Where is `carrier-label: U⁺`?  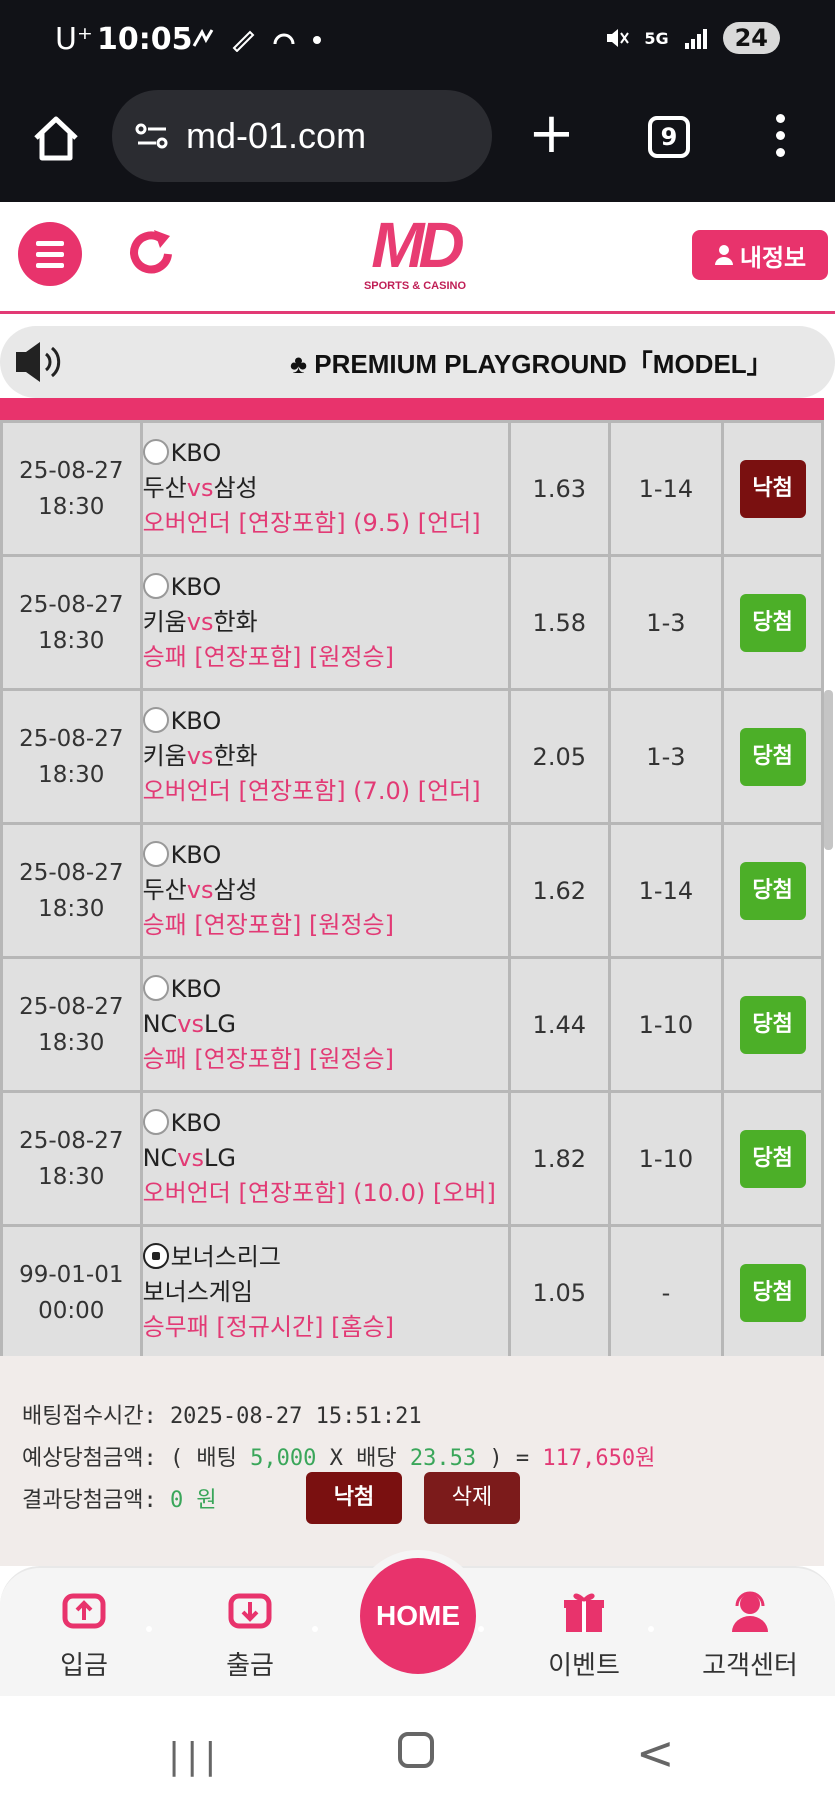
carrier-label: U⁺ is located at coordinates (74, 39).